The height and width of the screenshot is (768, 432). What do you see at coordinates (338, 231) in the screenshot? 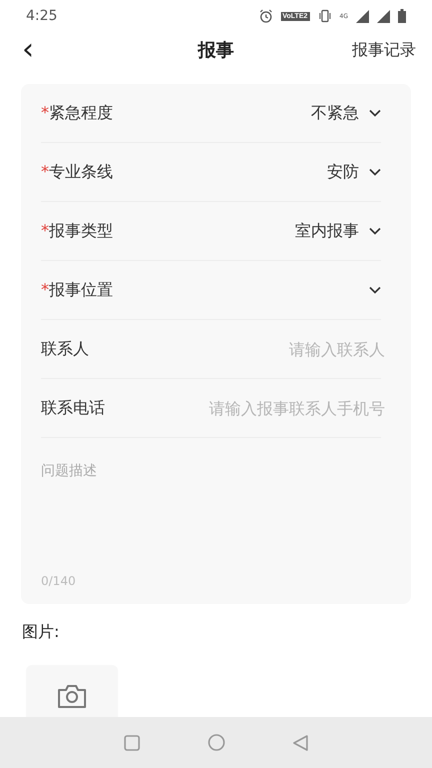
I see `select-field: 室内报事` at bounding box center [338, 231].